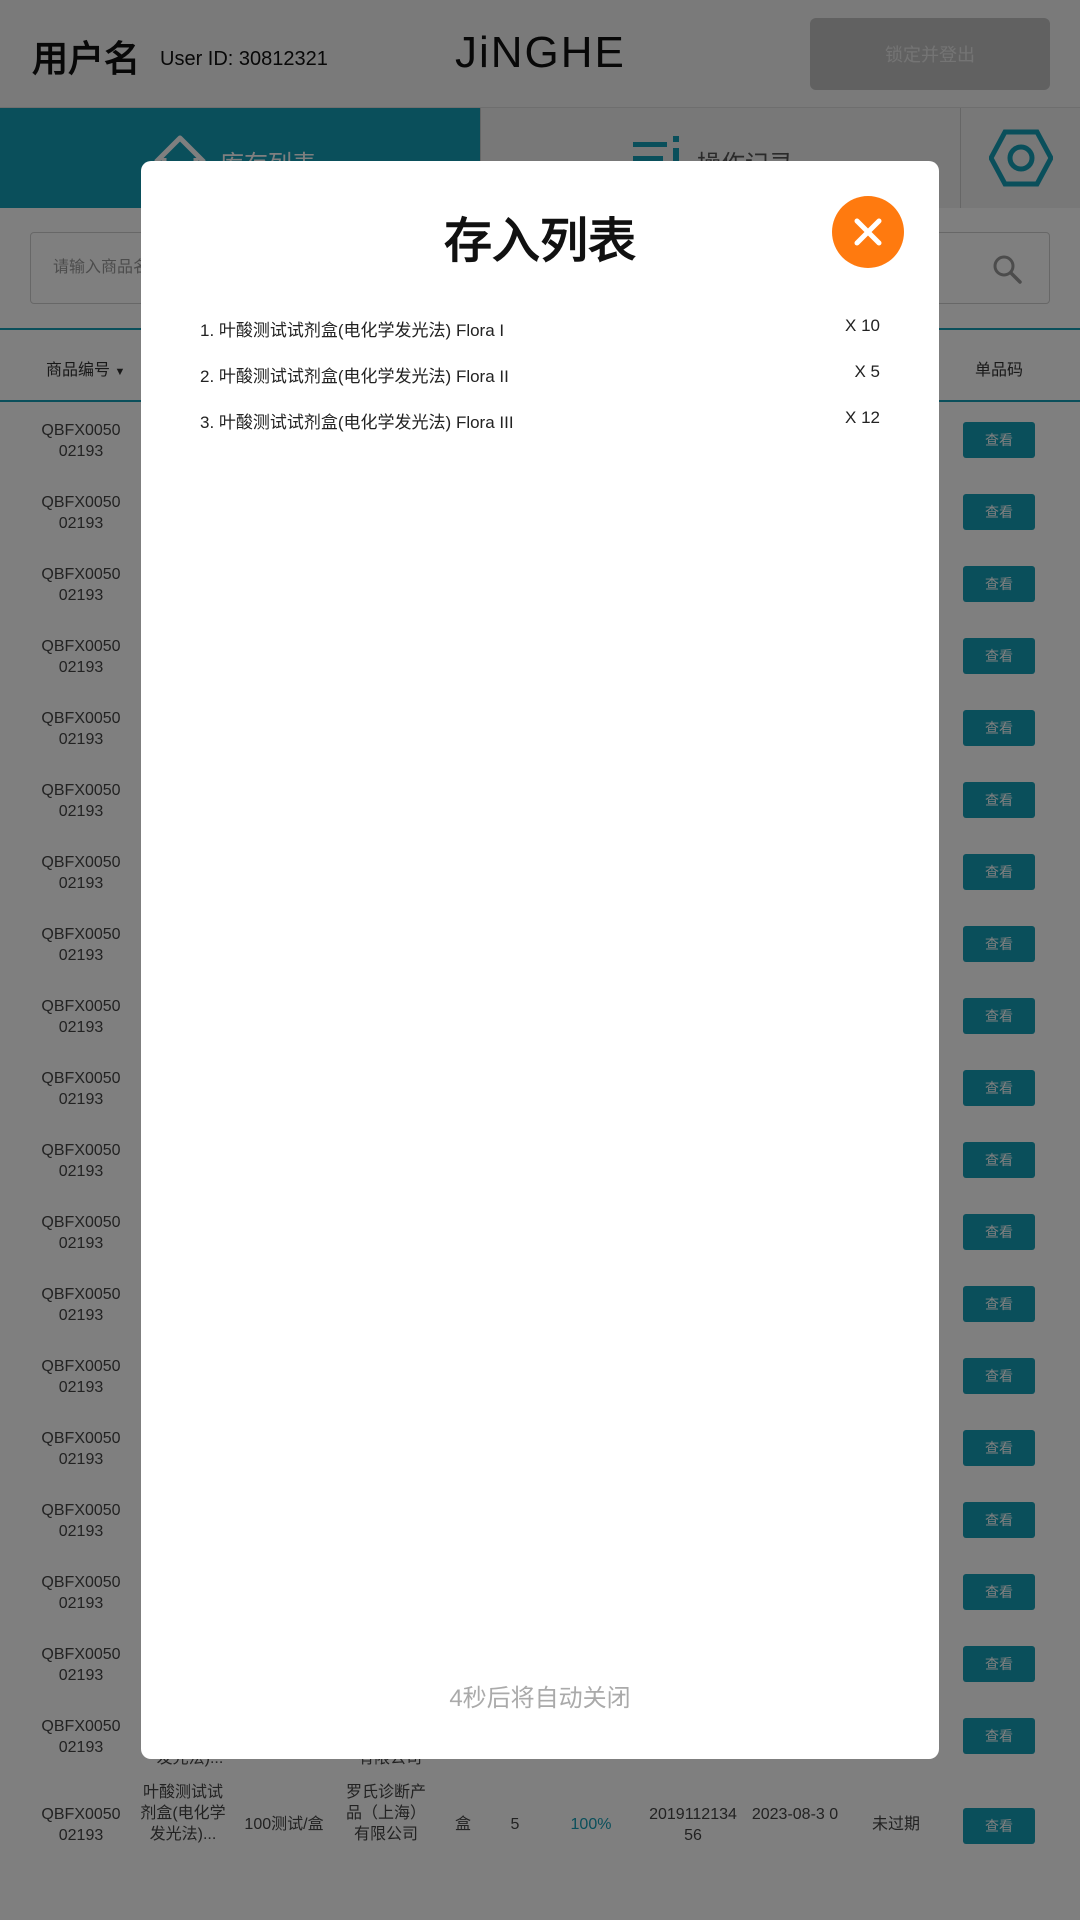 This screenshot has width=1080, height=1920. I want to click on close-button, so click(868, 232).